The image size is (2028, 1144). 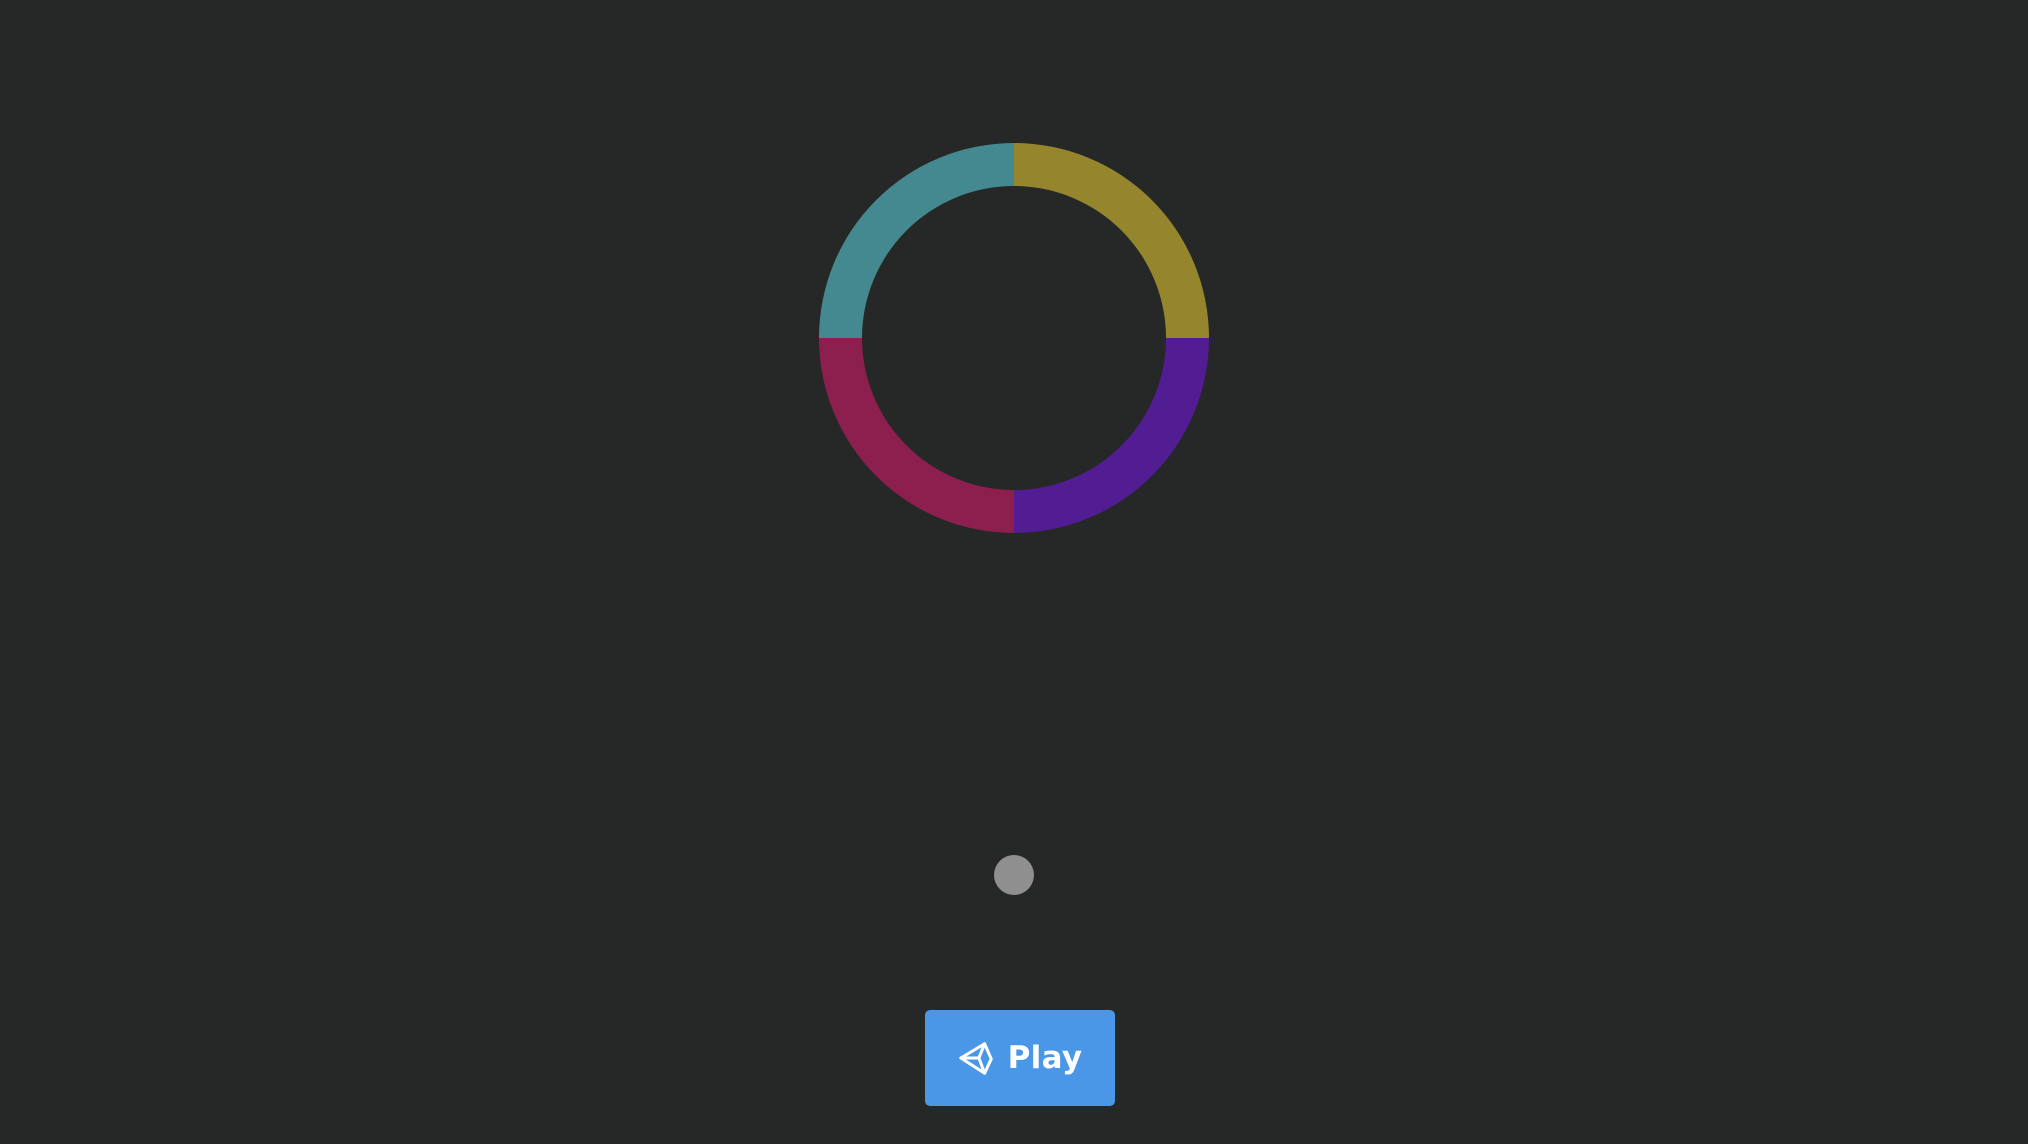 I want to click on ring-segment-bottom-right, so click(x=1111, y=435).